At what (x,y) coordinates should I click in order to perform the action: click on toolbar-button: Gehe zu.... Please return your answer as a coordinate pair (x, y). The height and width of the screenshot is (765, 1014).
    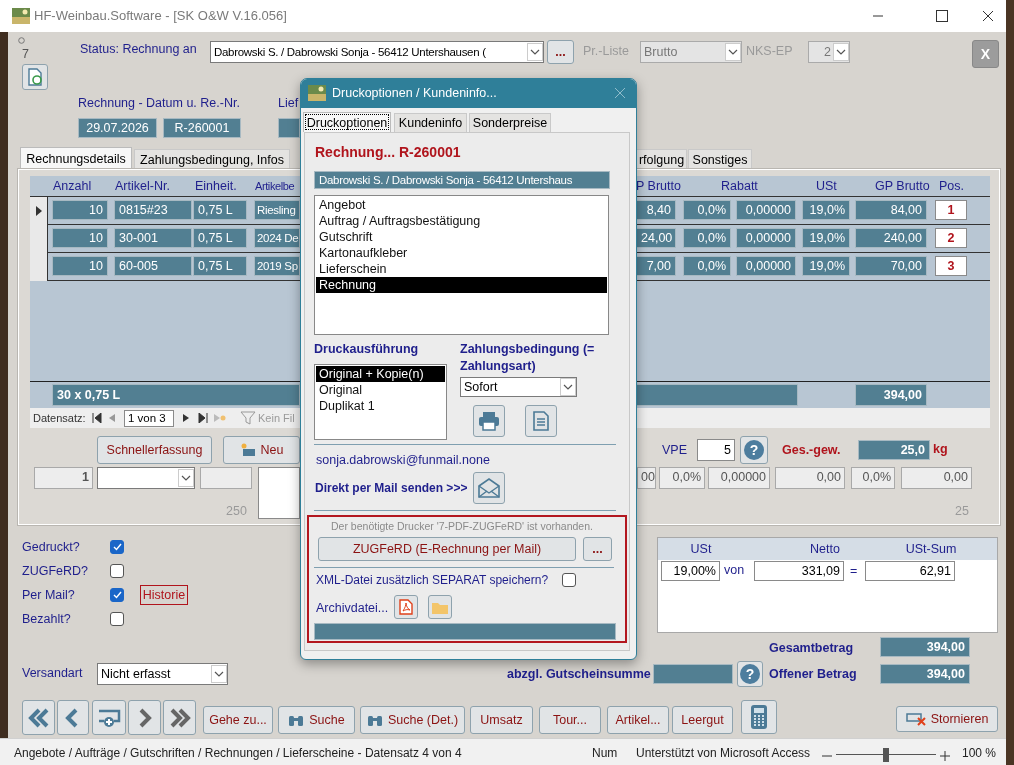
    Looking at the image, I should click on (238, 720).